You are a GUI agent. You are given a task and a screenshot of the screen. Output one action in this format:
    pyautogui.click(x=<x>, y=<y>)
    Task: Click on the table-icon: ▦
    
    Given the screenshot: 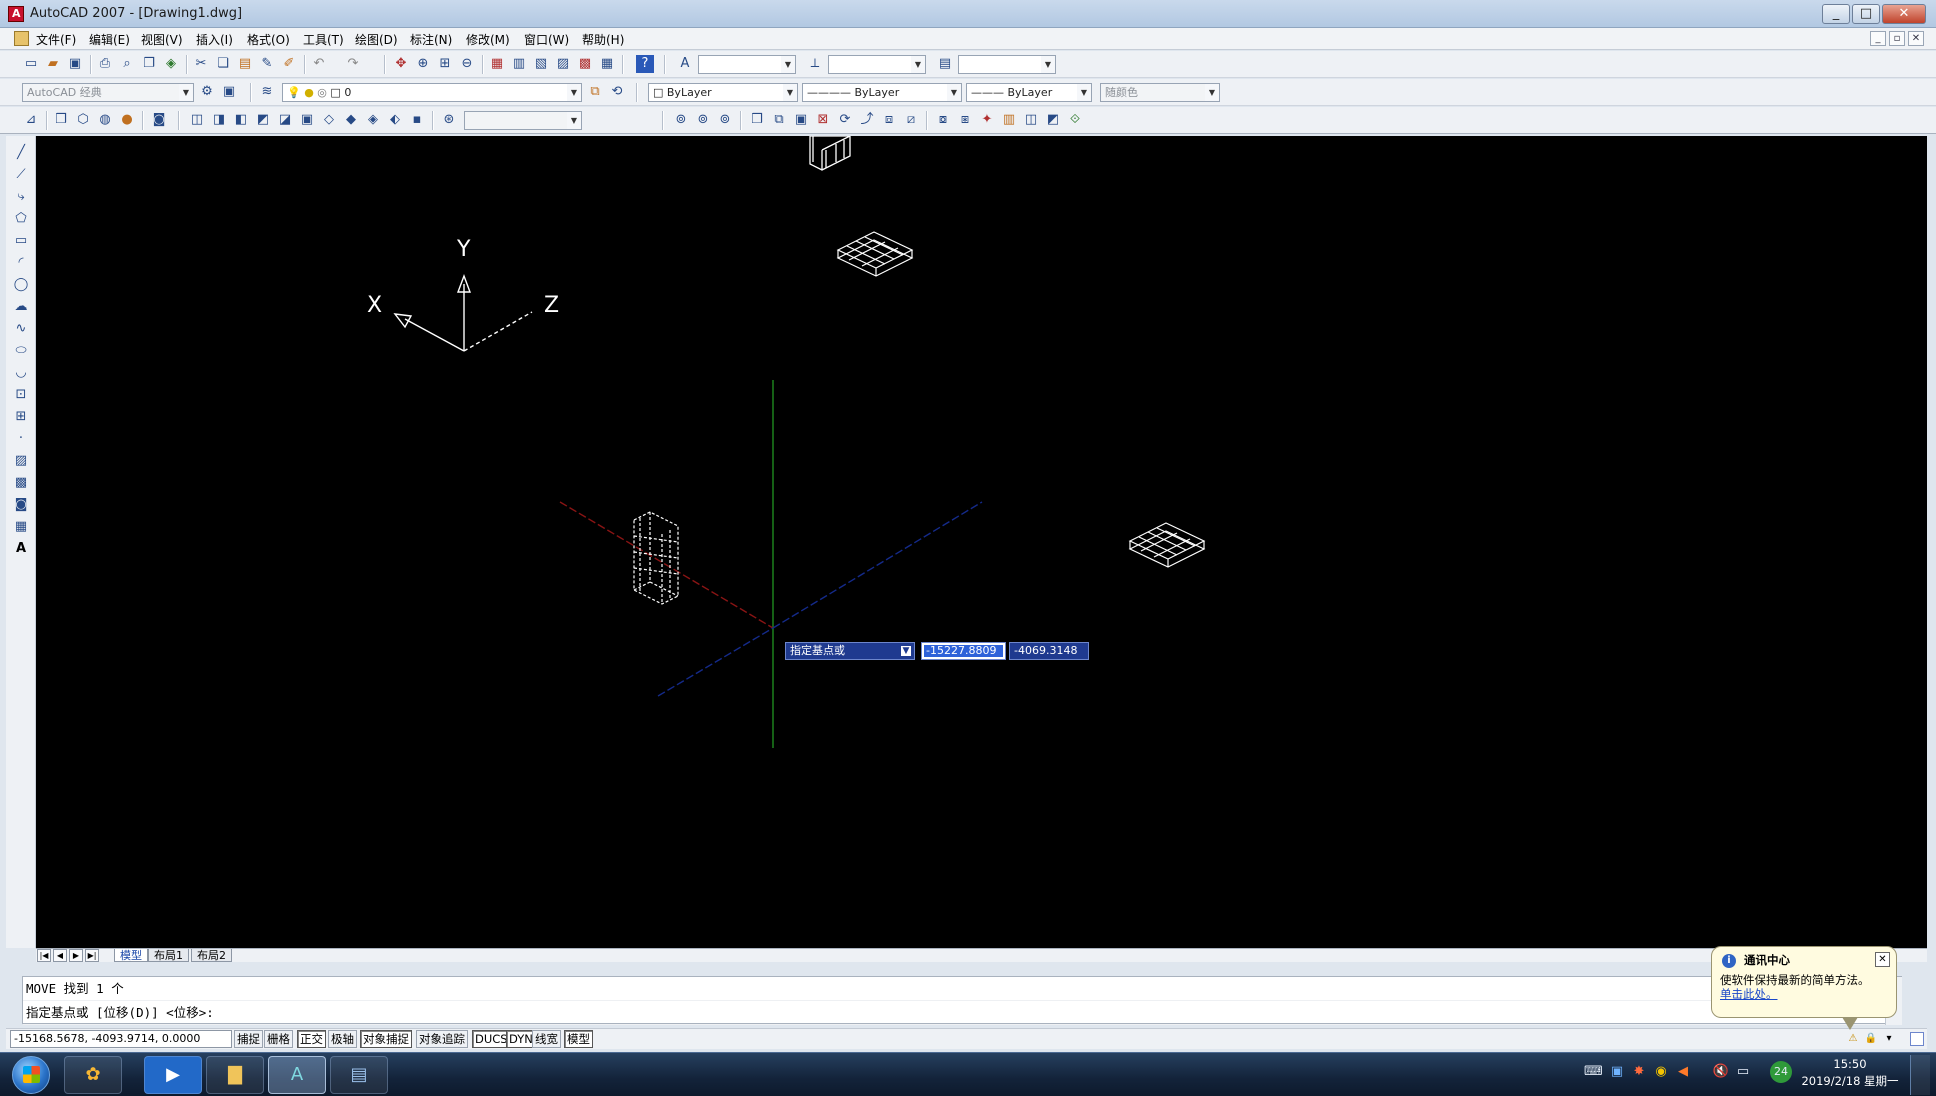 What is the action you would take?
    pyautogui.click(x=21, y=527)
    